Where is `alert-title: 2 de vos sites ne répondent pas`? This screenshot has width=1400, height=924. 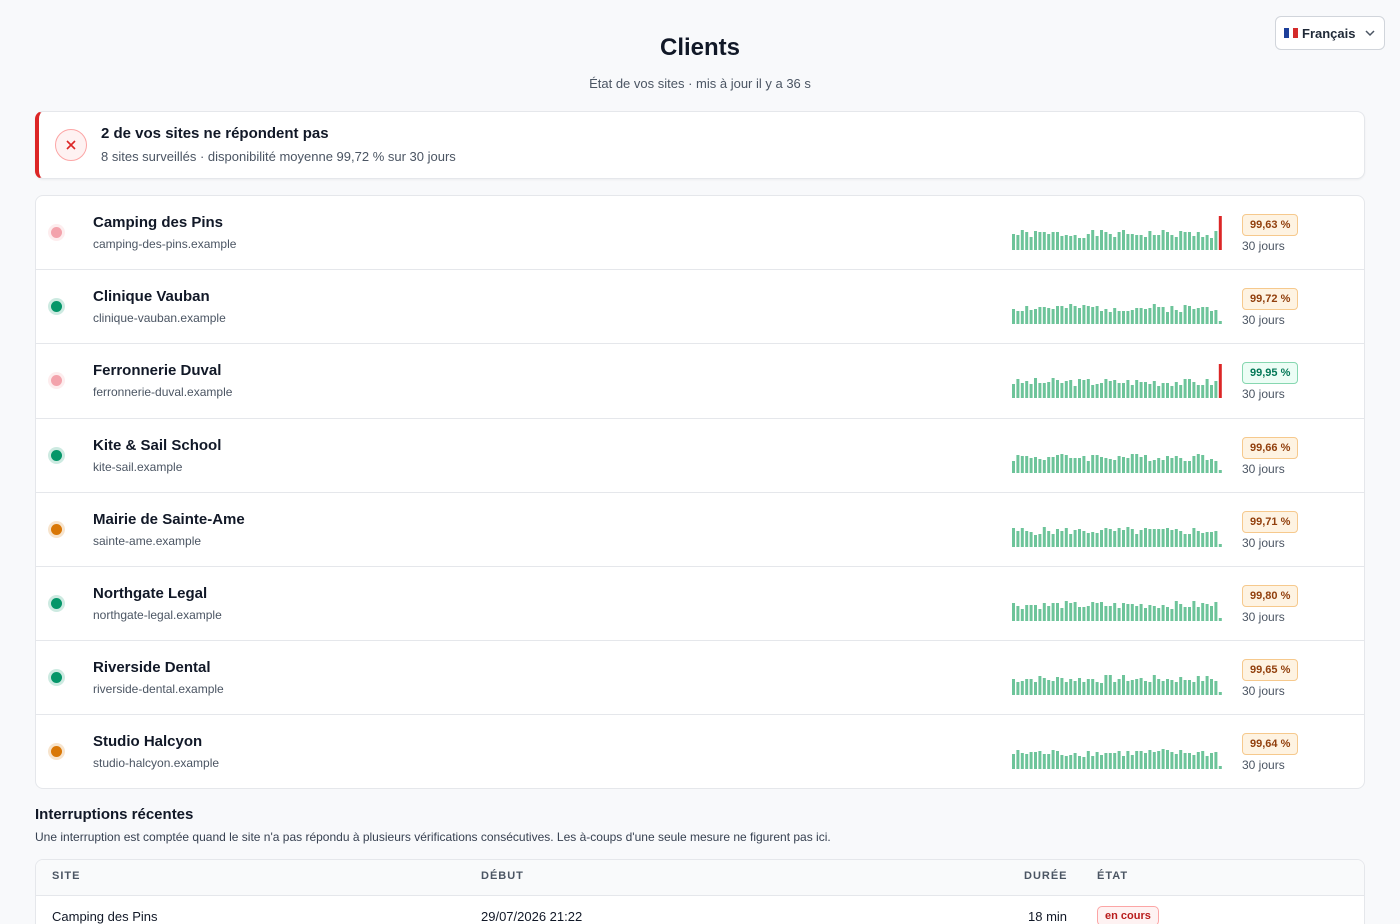
alert-title: 2 de vos sites ne répondent pas is located at coordinates (215, 133).